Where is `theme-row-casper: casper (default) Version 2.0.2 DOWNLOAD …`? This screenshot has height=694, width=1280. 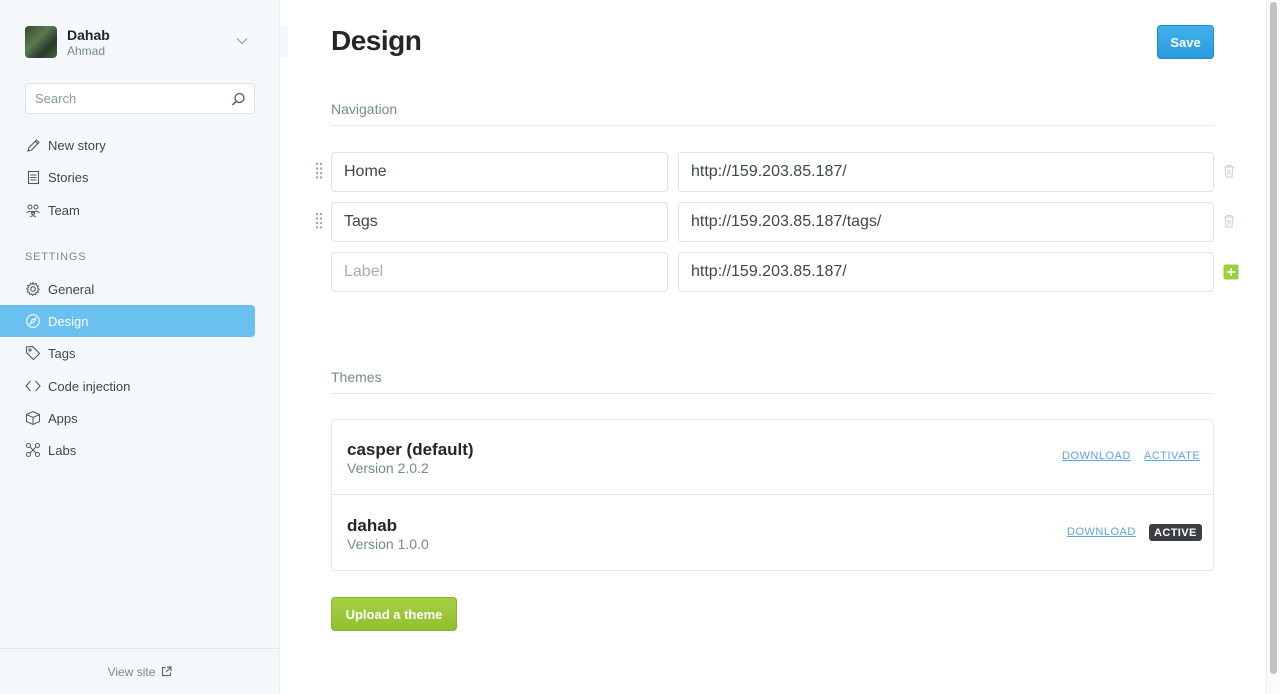 theme-row-casper: casper (default) Version 2.0.2 DOWNLOAD … is located at coordinates (772, 457).